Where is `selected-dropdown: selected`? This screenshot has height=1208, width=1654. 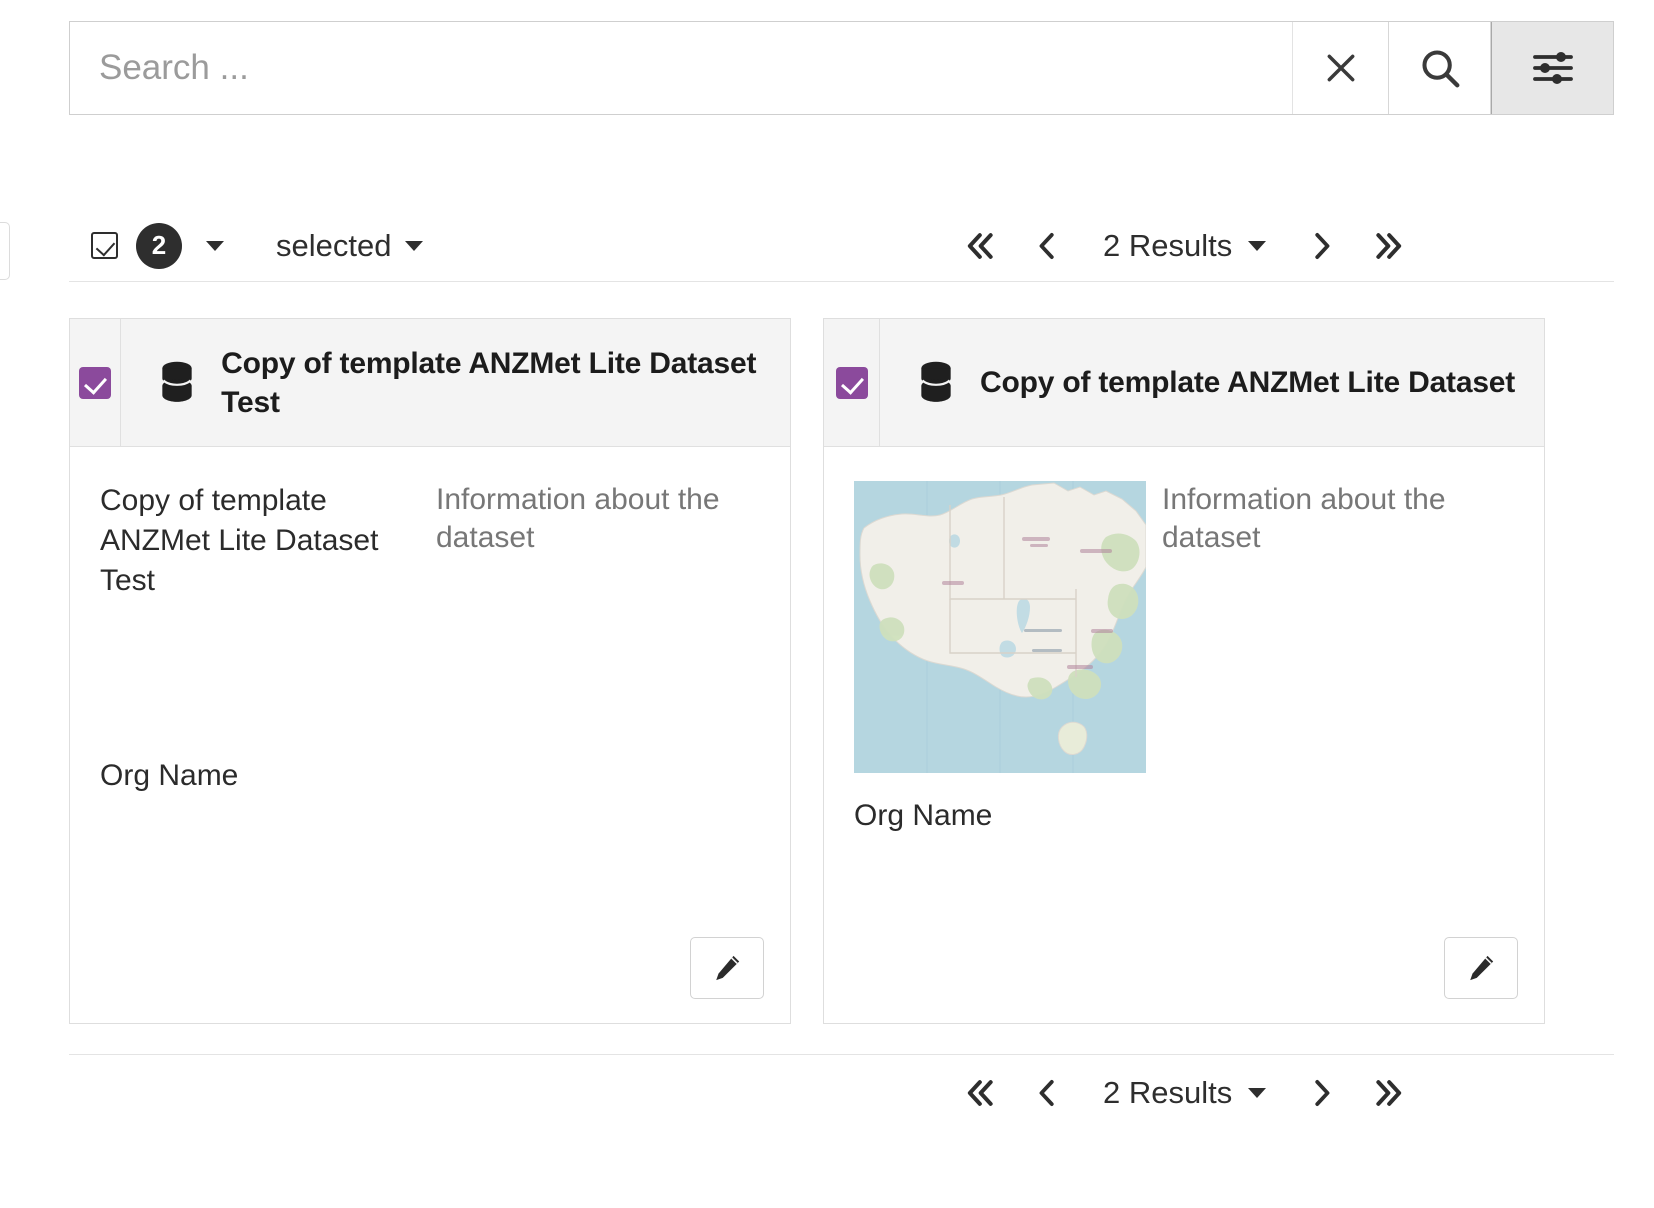
selected-dropdown: selected is located at coordinates (327, 245).